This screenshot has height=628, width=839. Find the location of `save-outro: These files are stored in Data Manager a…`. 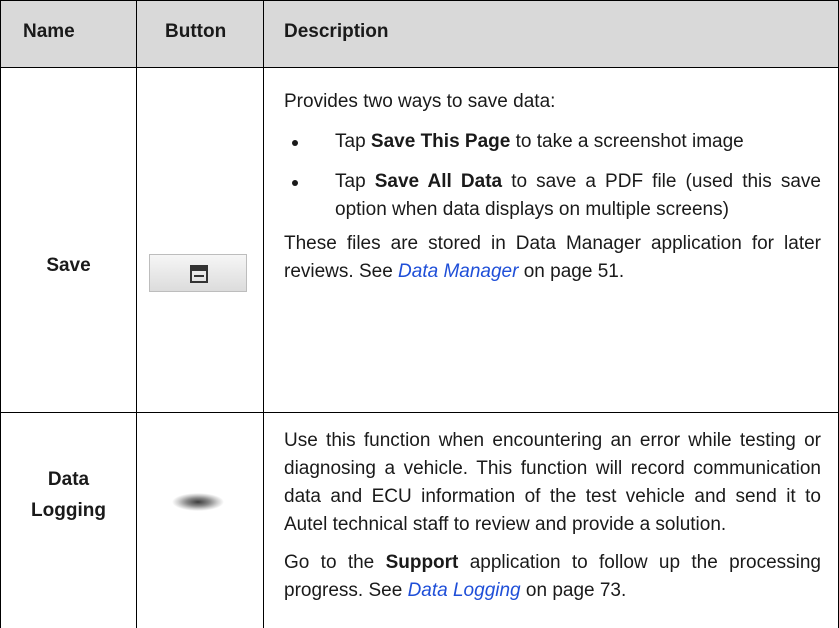

save-outro: These files are stored in Data Manager a… is located at coordinates (552, 257).